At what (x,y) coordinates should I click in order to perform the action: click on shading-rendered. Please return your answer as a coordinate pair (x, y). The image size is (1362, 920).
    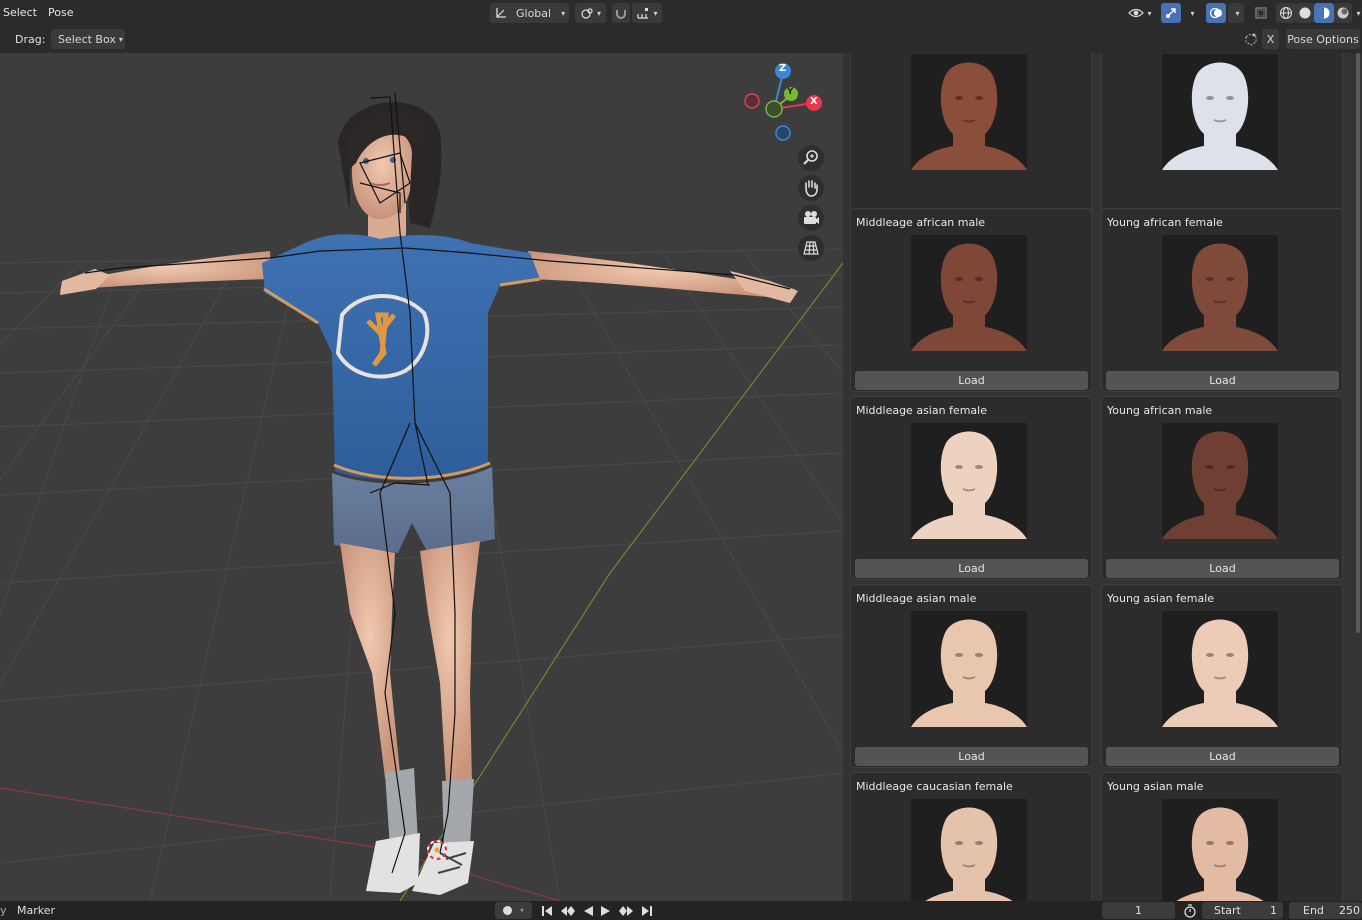
    Looking at the image, I should click on (1343, 13).